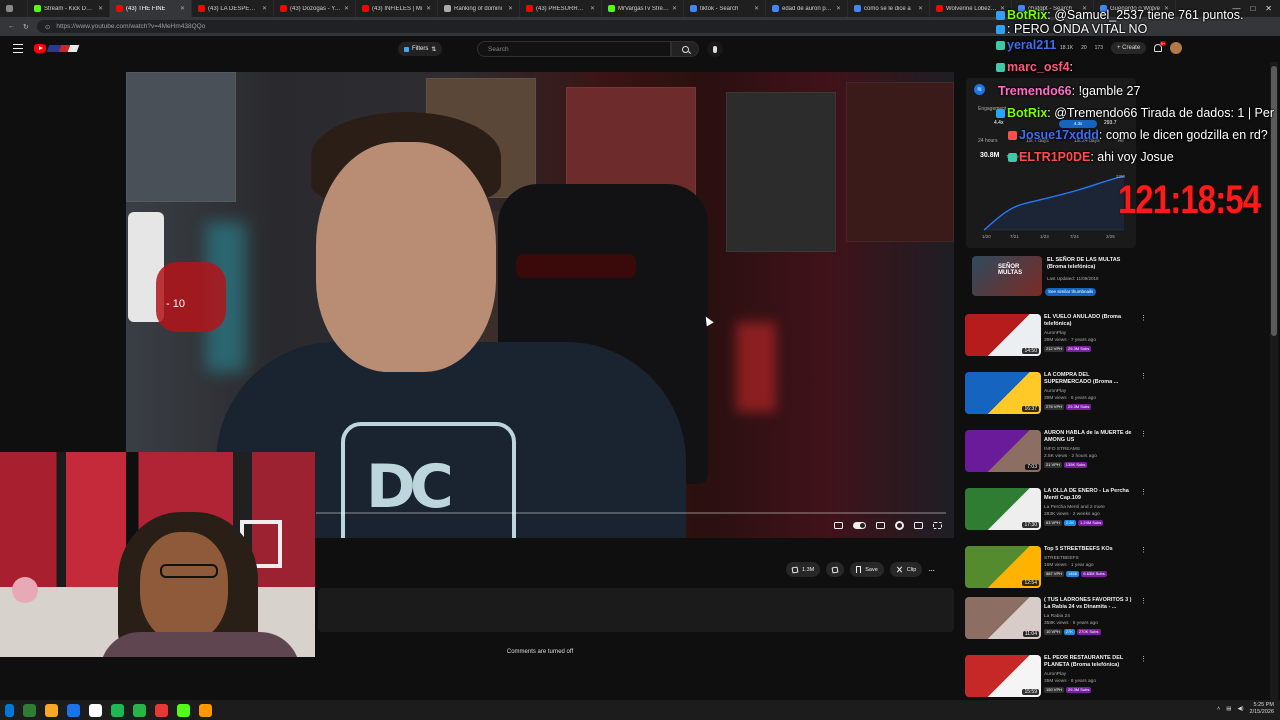  Describe the element at coordinates (725, 8) in the screenshot. I see `browser-tab: tiktok - Search ✕` at that location.